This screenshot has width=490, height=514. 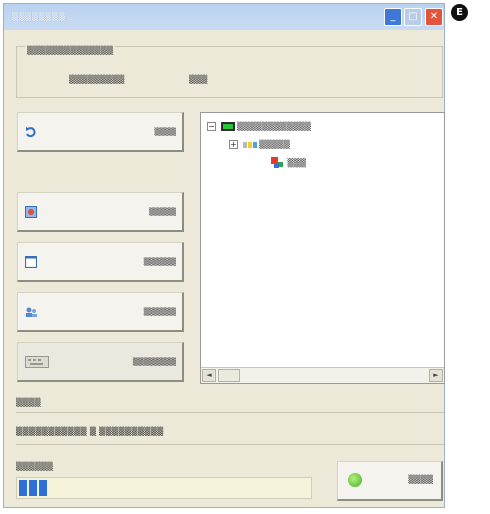 What do you see at coordinates (31, 211) in the screenshot?
I see `picture-icon` at bounding box center [31, 211].